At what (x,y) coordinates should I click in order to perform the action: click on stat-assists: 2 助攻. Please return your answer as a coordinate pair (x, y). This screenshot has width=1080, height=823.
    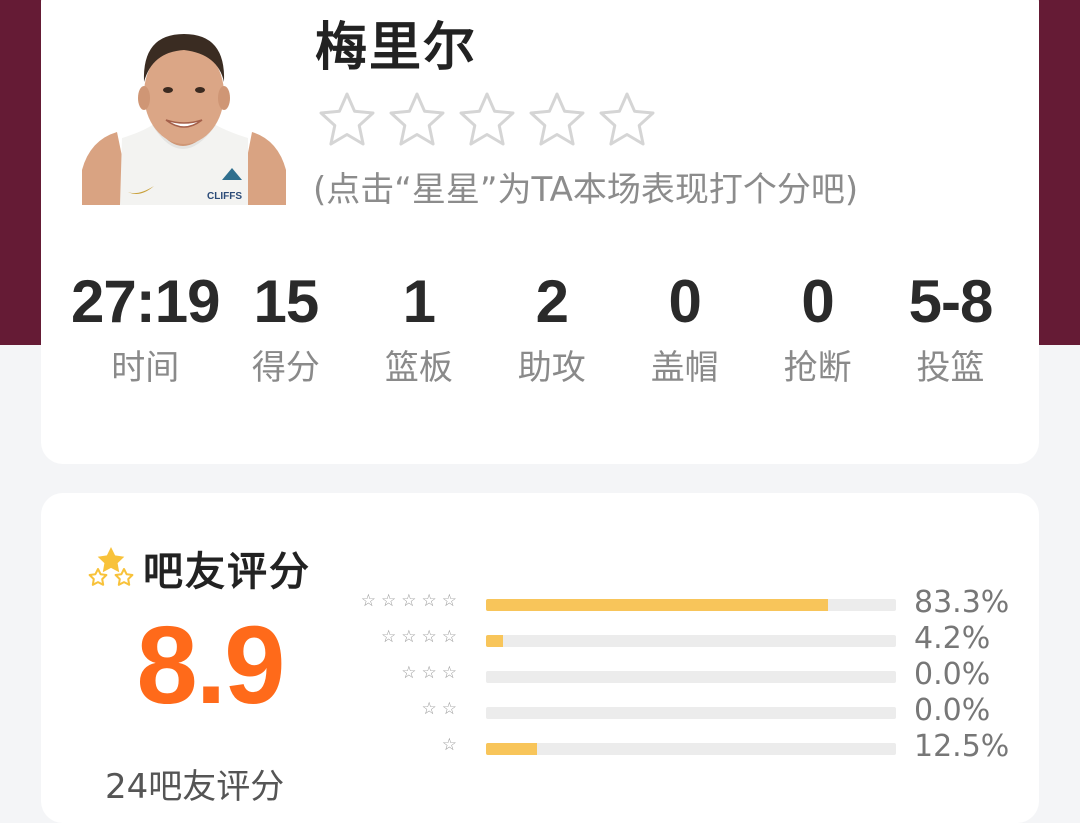
    Looking at the image, I should click on (551, 328).